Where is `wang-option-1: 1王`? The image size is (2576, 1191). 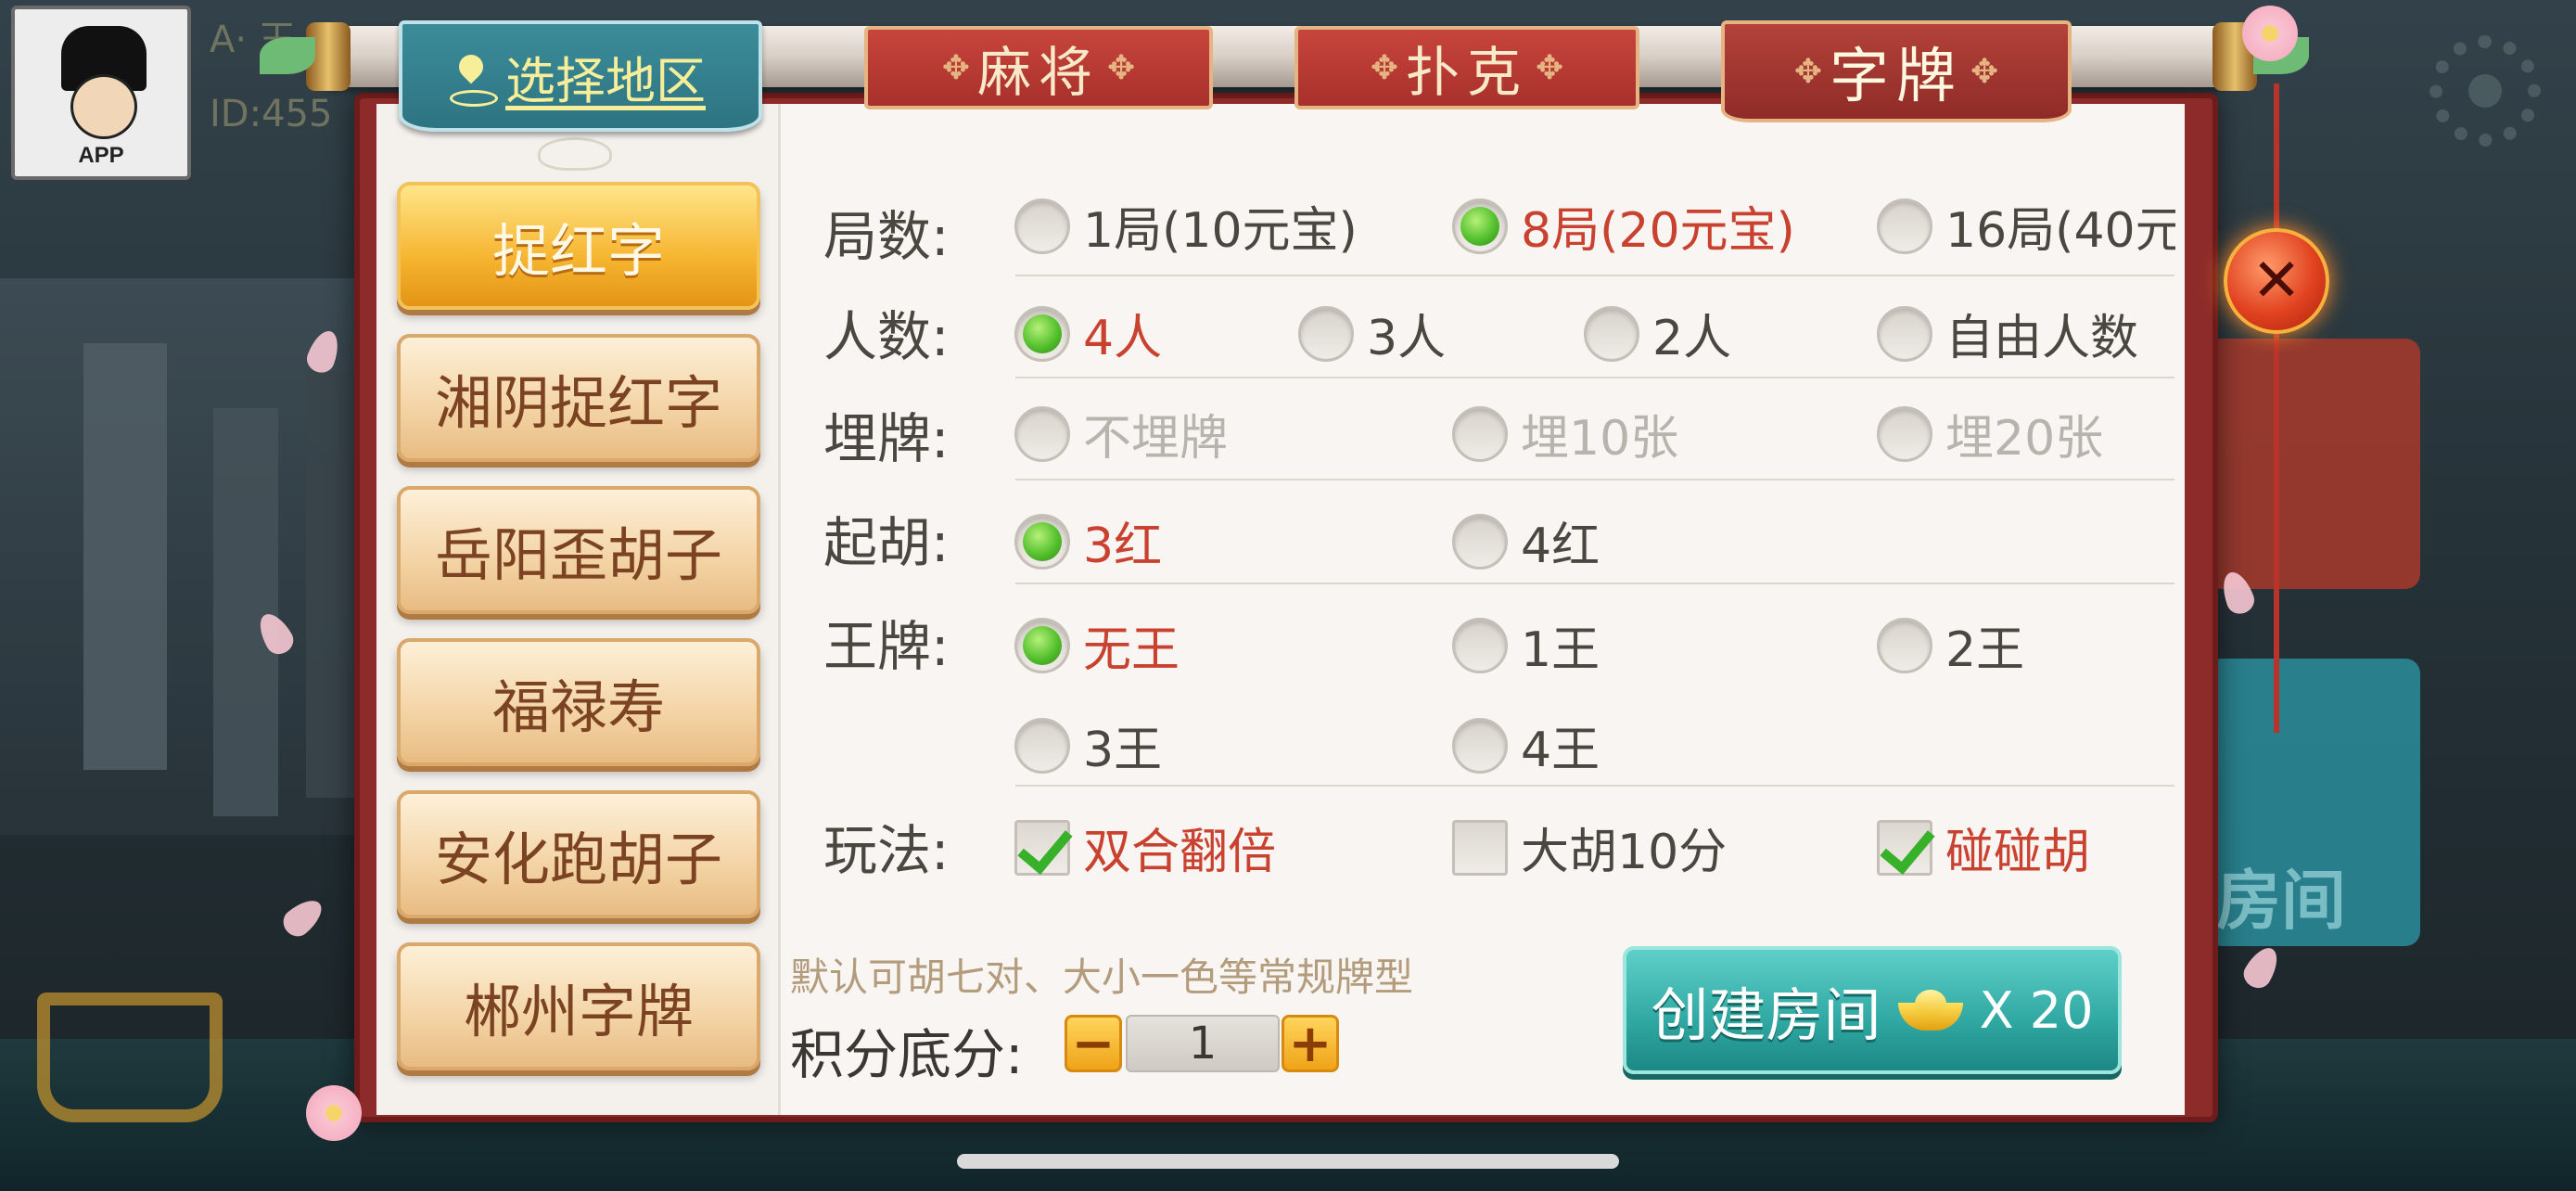
wang-option-1: 1王 is located at coordinates (1526, 645).